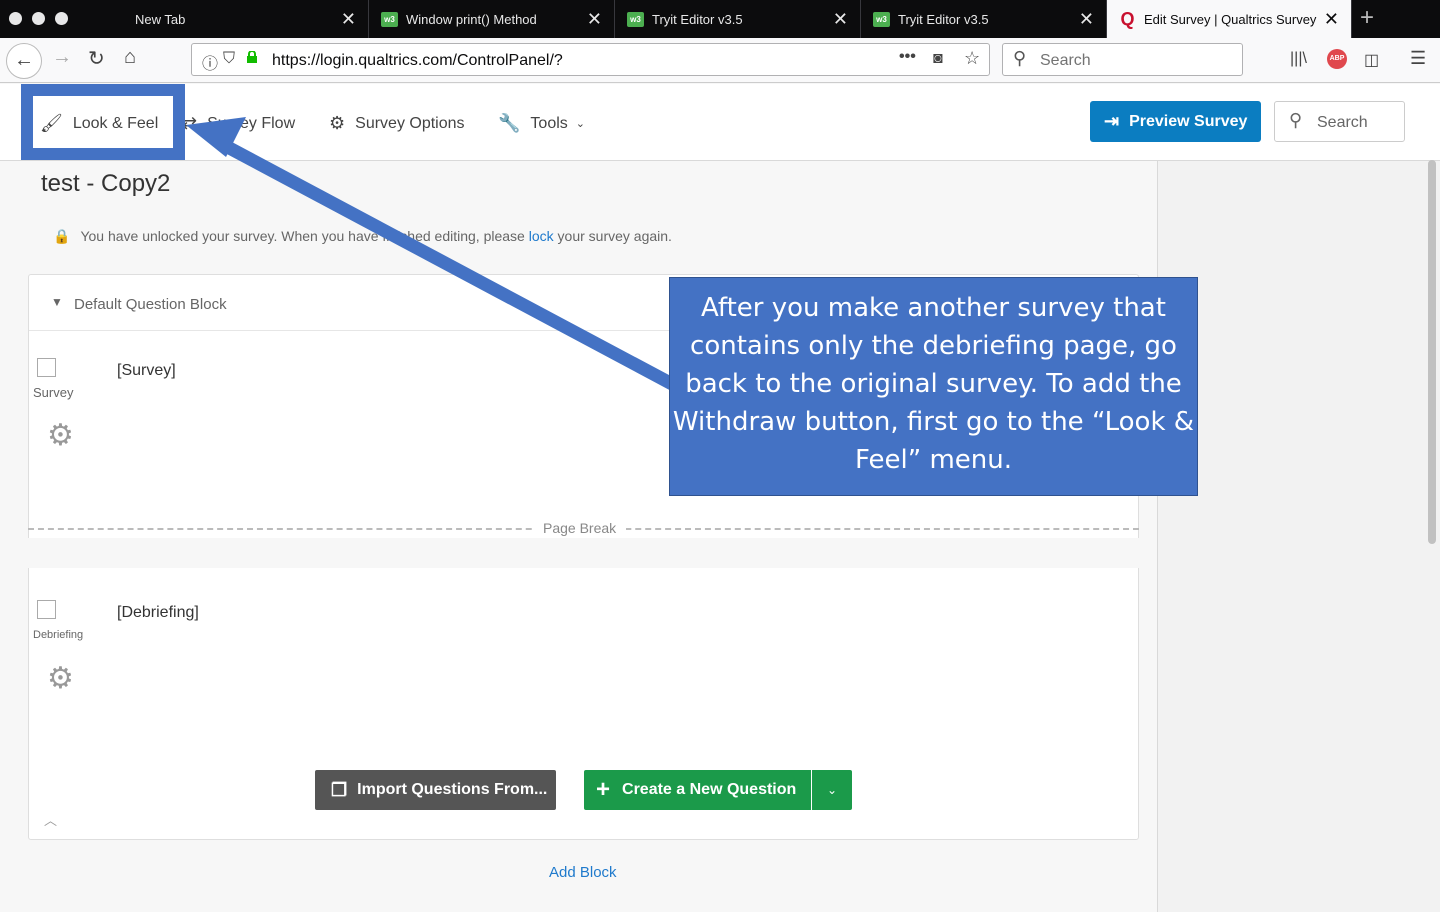  I want to click on tab-title: Edit Survey | Qualtrics Survey, so click(1230, 19).